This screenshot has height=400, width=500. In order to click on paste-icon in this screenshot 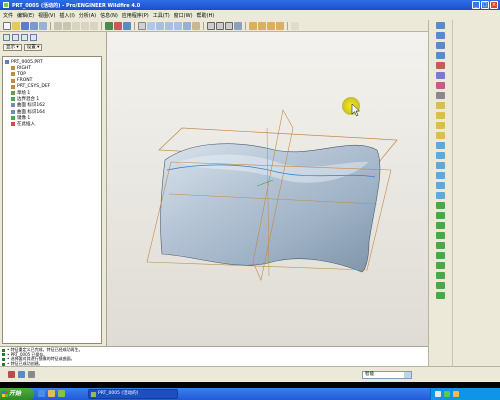, I will do `click(94, 25)`.